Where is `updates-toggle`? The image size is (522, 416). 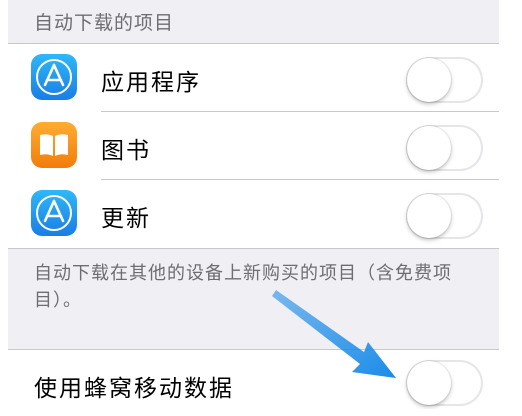 updates-toggle is located at coordinates (444, 216).